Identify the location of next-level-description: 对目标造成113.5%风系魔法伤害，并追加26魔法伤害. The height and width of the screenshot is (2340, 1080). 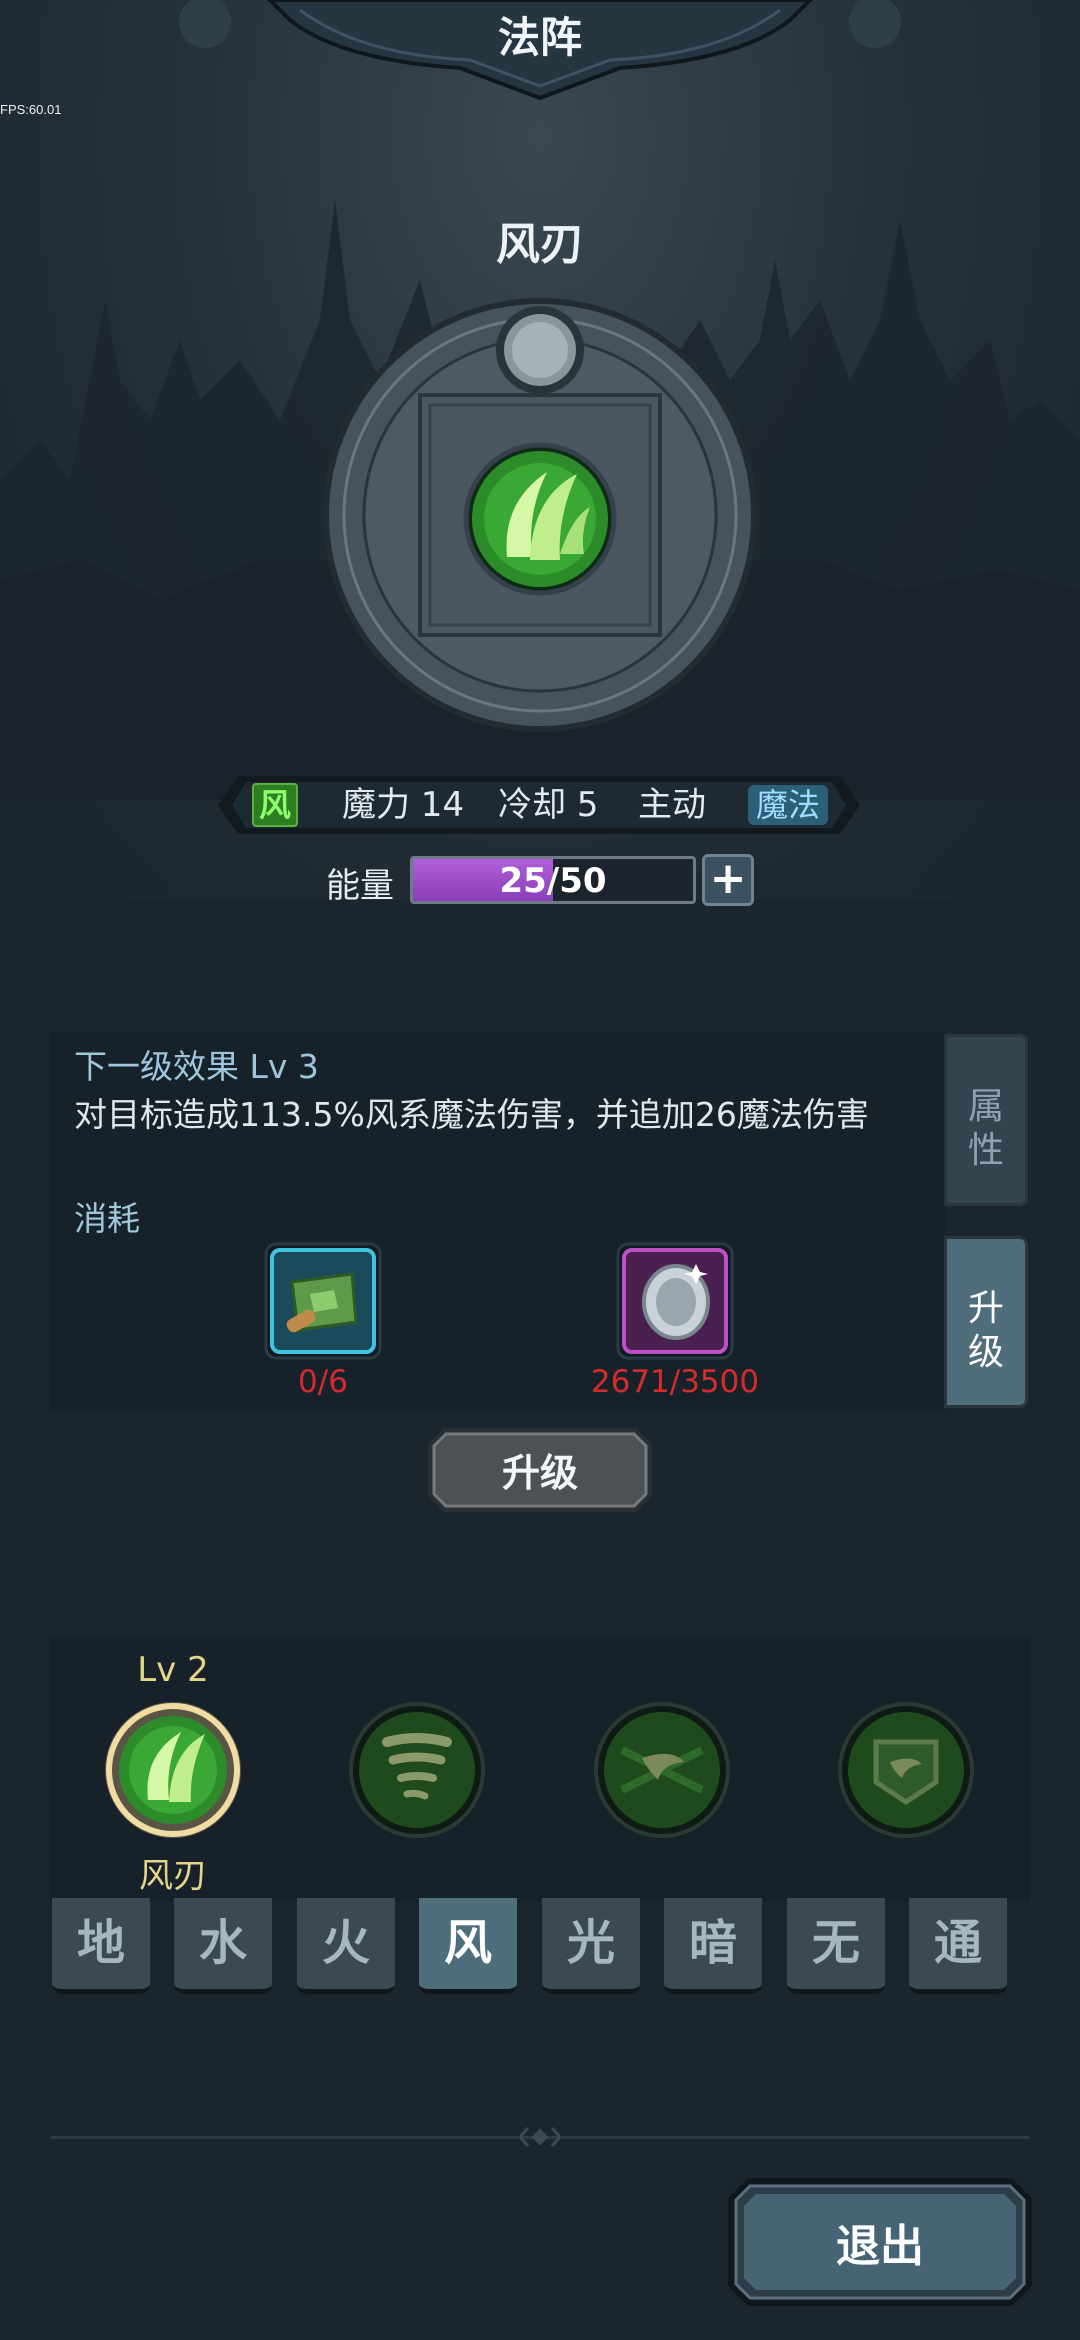
(471, 1114).